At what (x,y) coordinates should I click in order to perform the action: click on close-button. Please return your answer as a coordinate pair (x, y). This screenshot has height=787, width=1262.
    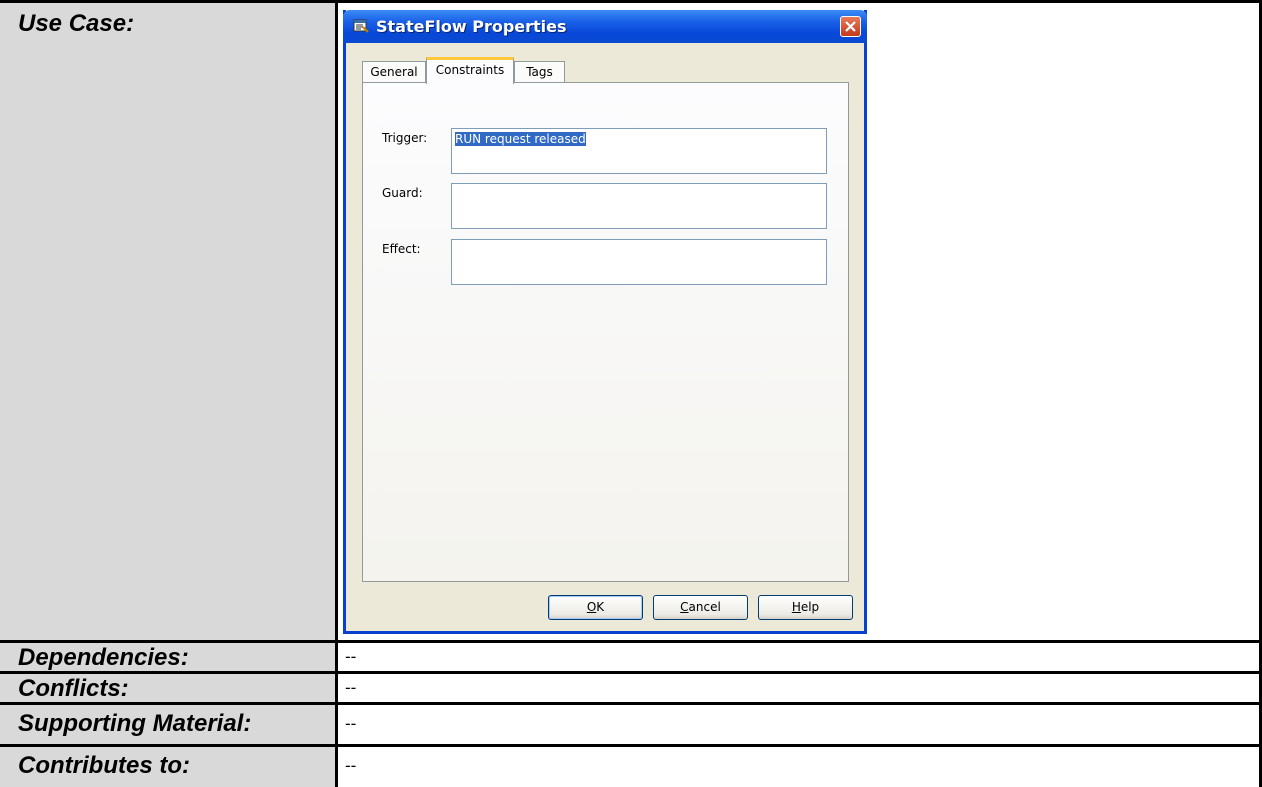
    Looking at the image, I should click on (850, 26).